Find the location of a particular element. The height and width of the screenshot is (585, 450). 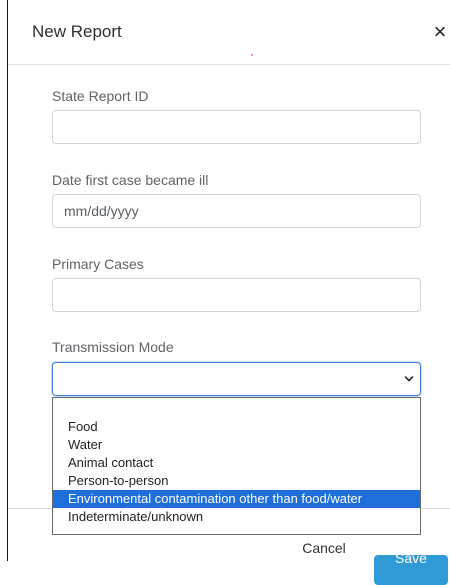

close-button: × is located at coordinates (439, 32).